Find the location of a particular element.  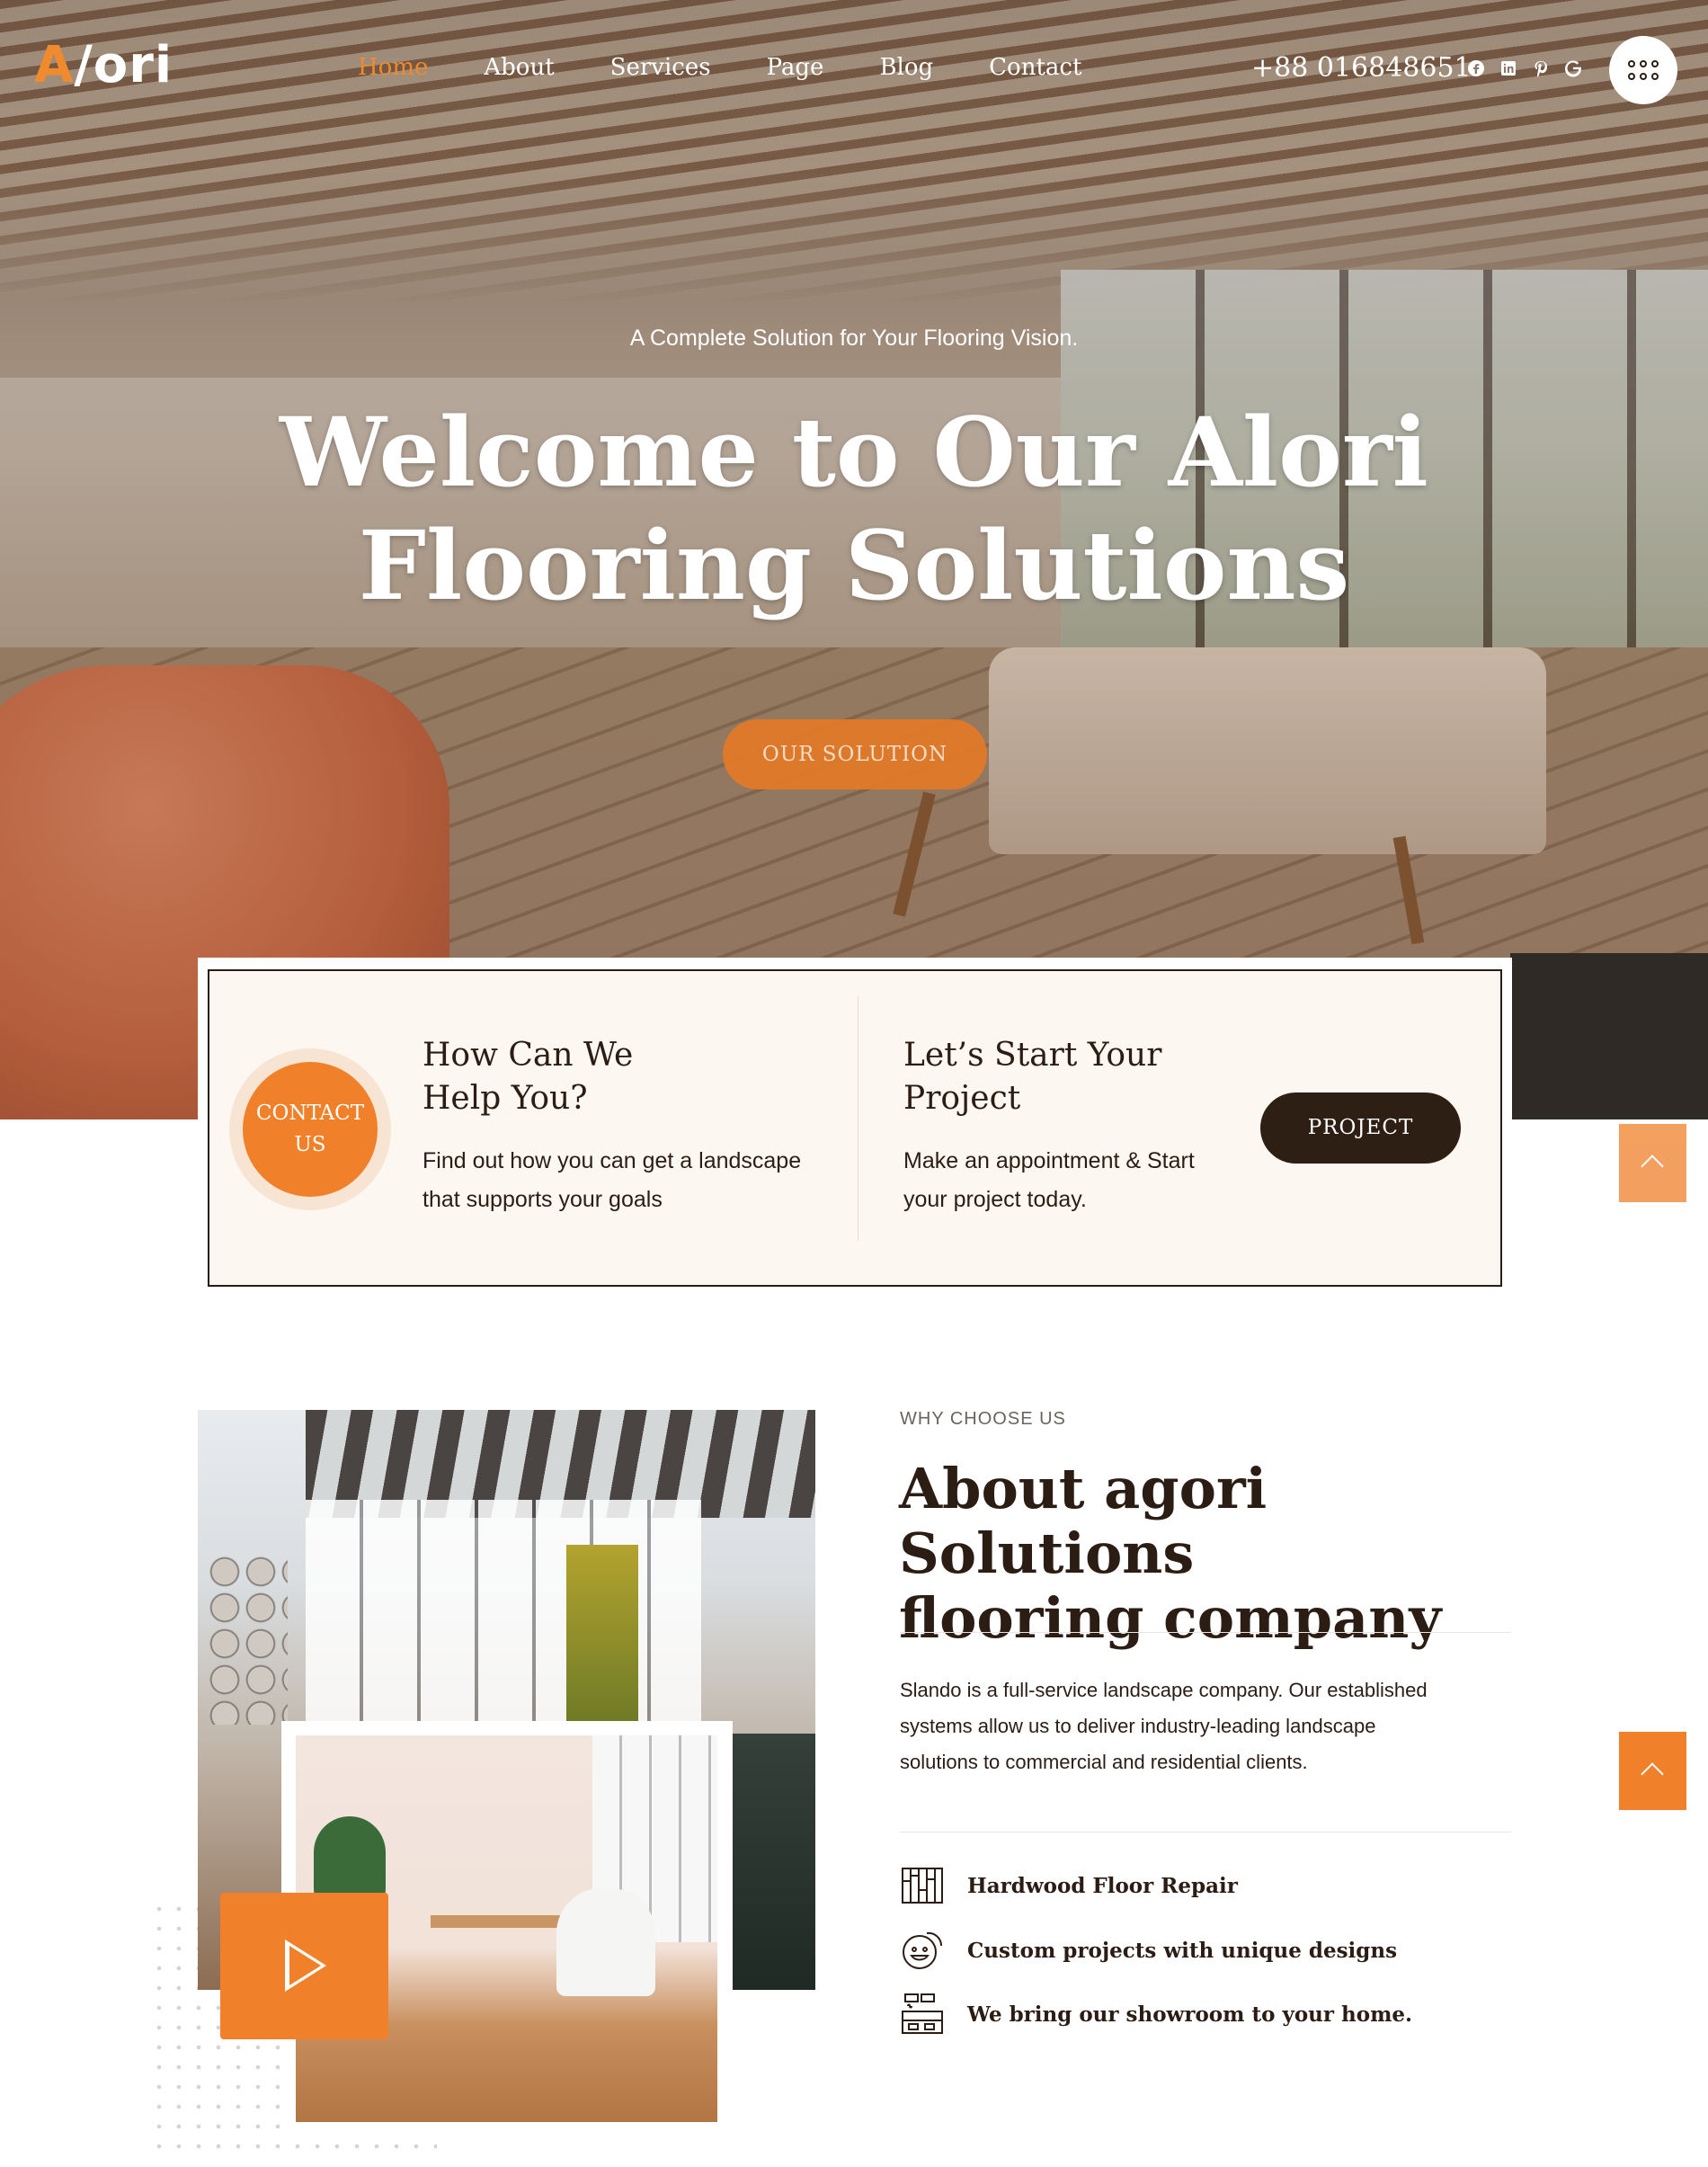

linkedin-icon is located at coordinates (1508, 68).